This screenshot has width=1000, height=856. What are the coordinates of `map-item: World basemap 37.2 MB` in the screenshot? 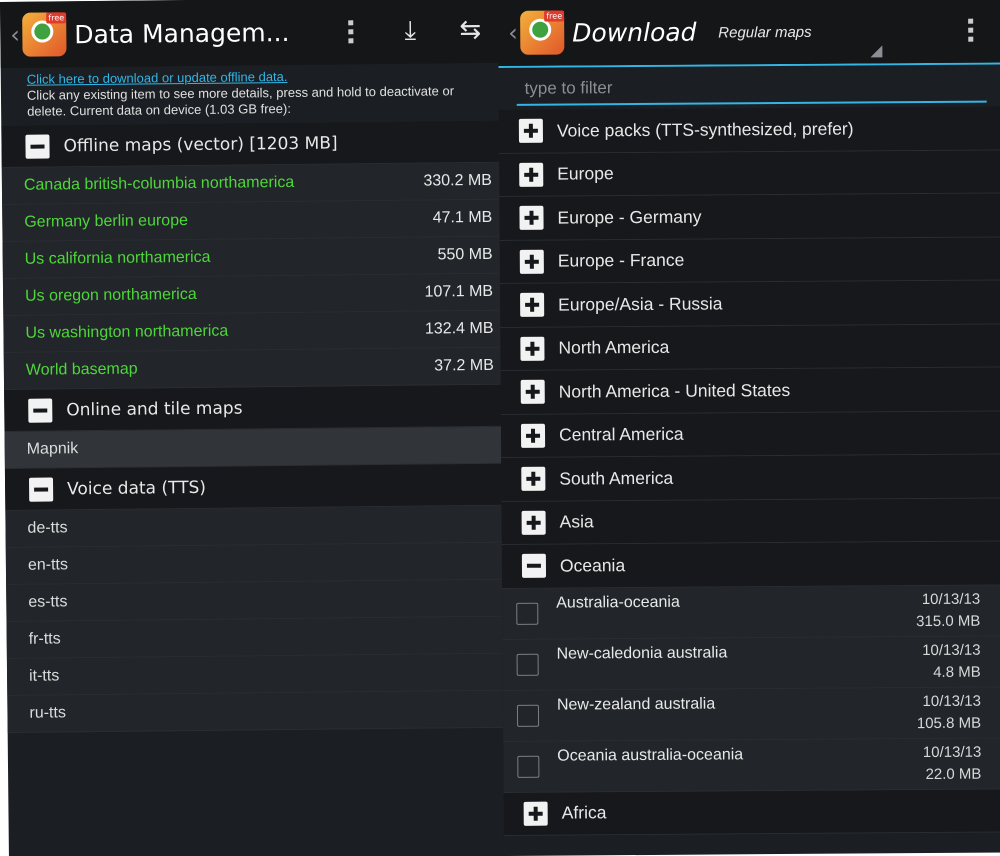 It's located at (254, 368).